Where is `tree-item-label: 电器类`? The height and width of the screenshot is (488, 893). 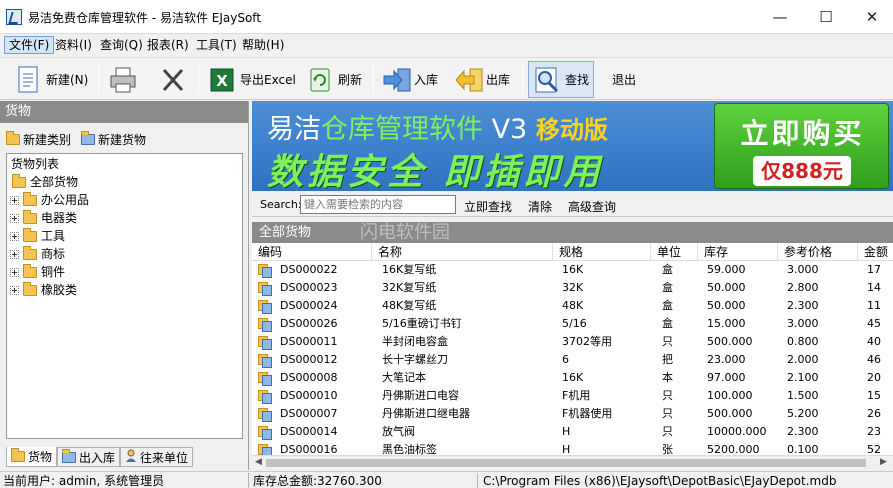
tree-item-label: 电器类 is located at coordinates (59, 218).